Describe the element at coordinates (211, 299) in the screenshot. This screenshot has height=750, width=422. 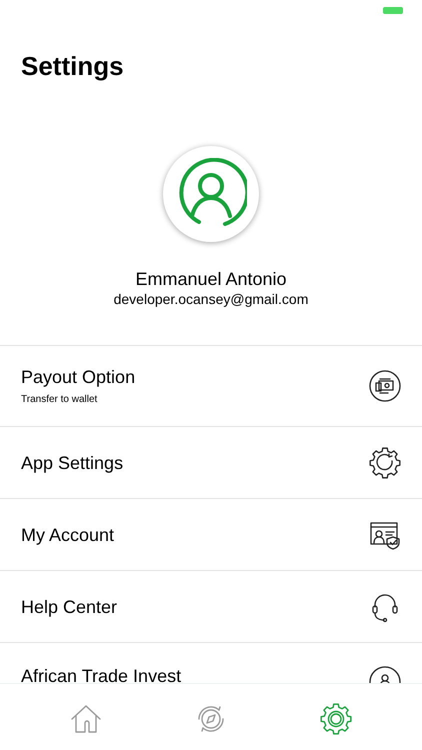
I see `user-email: developer.ocansey@gmail.com` at that location.